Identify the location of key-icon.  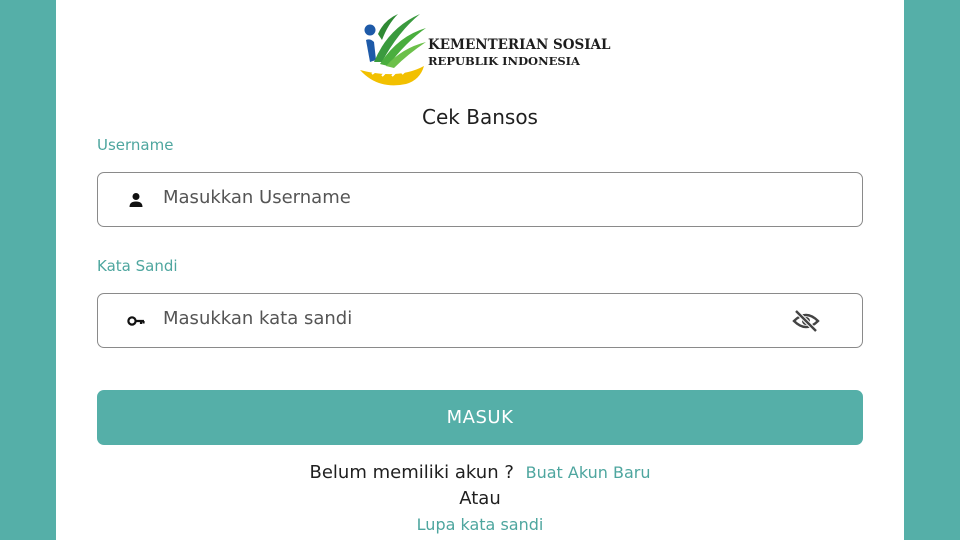
(136, 321).